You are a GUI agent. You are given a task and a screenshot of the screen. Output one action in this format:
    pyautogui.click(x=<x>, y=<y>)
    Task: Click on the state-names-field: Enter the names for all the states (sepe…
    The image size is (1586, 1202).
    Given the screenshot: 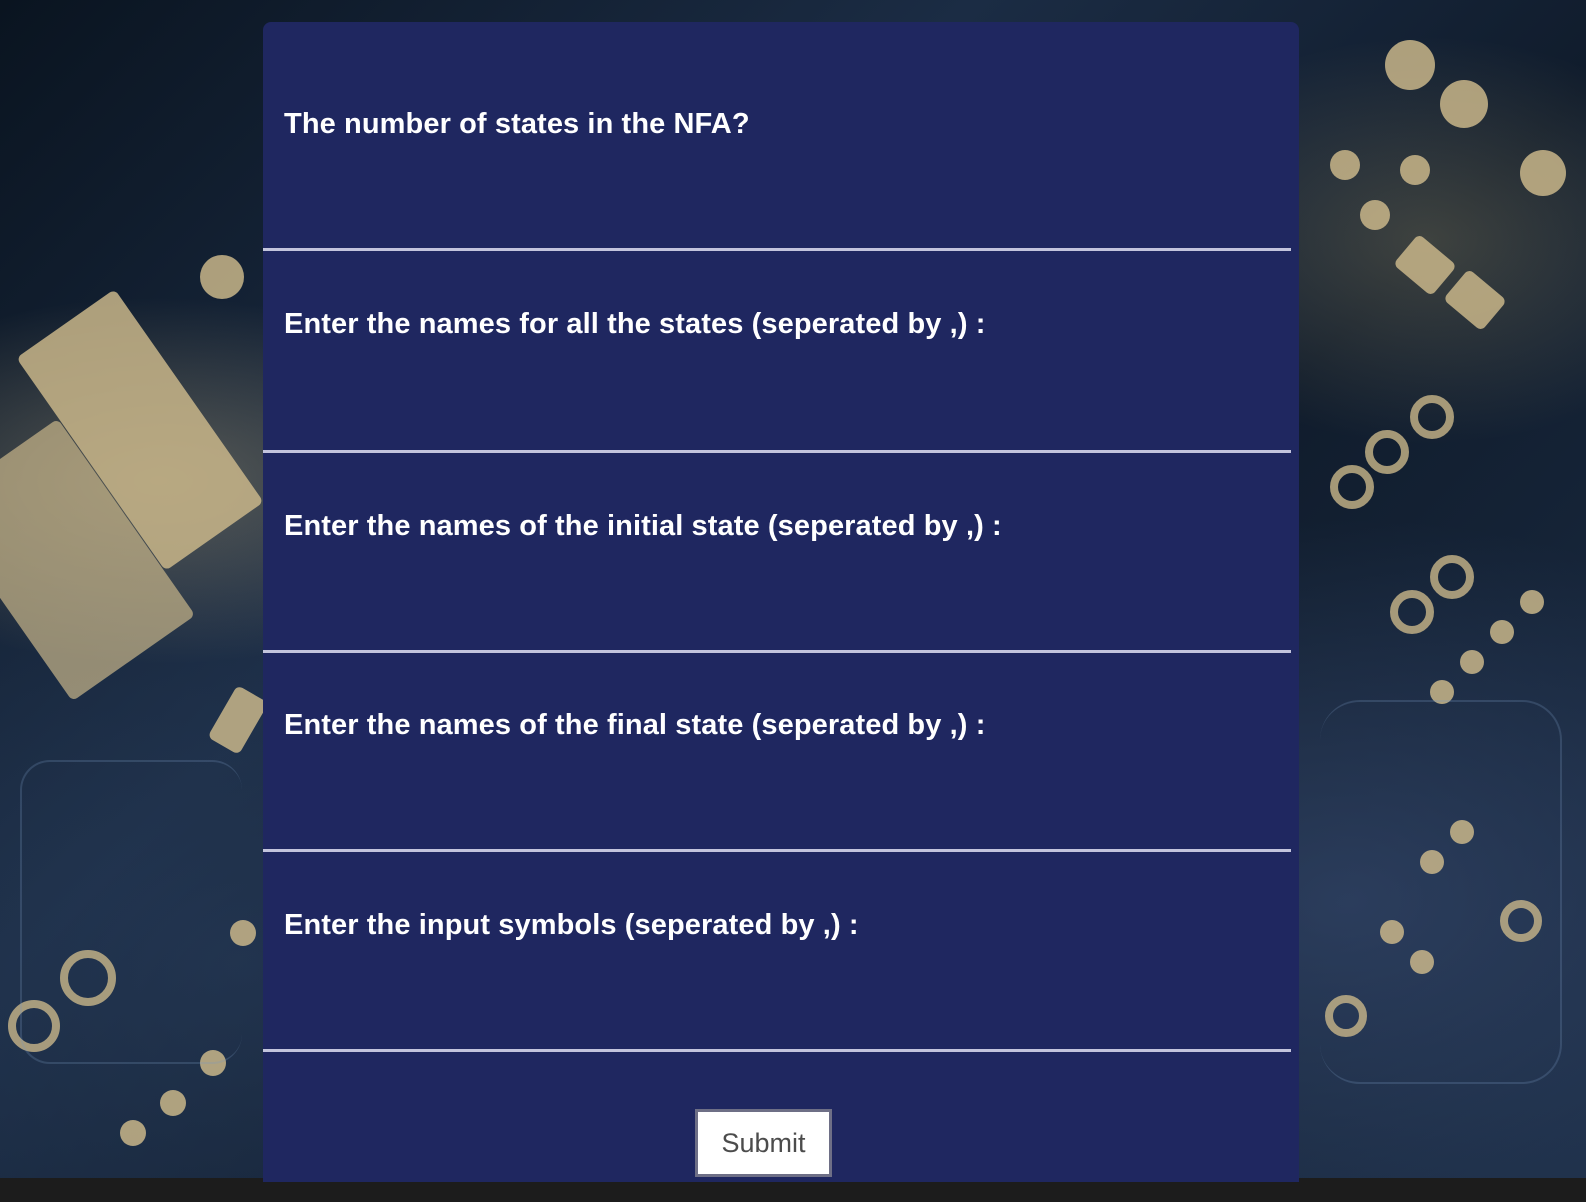 What is the action you would take?
    pyautogui.click(x=777, y=352)
    